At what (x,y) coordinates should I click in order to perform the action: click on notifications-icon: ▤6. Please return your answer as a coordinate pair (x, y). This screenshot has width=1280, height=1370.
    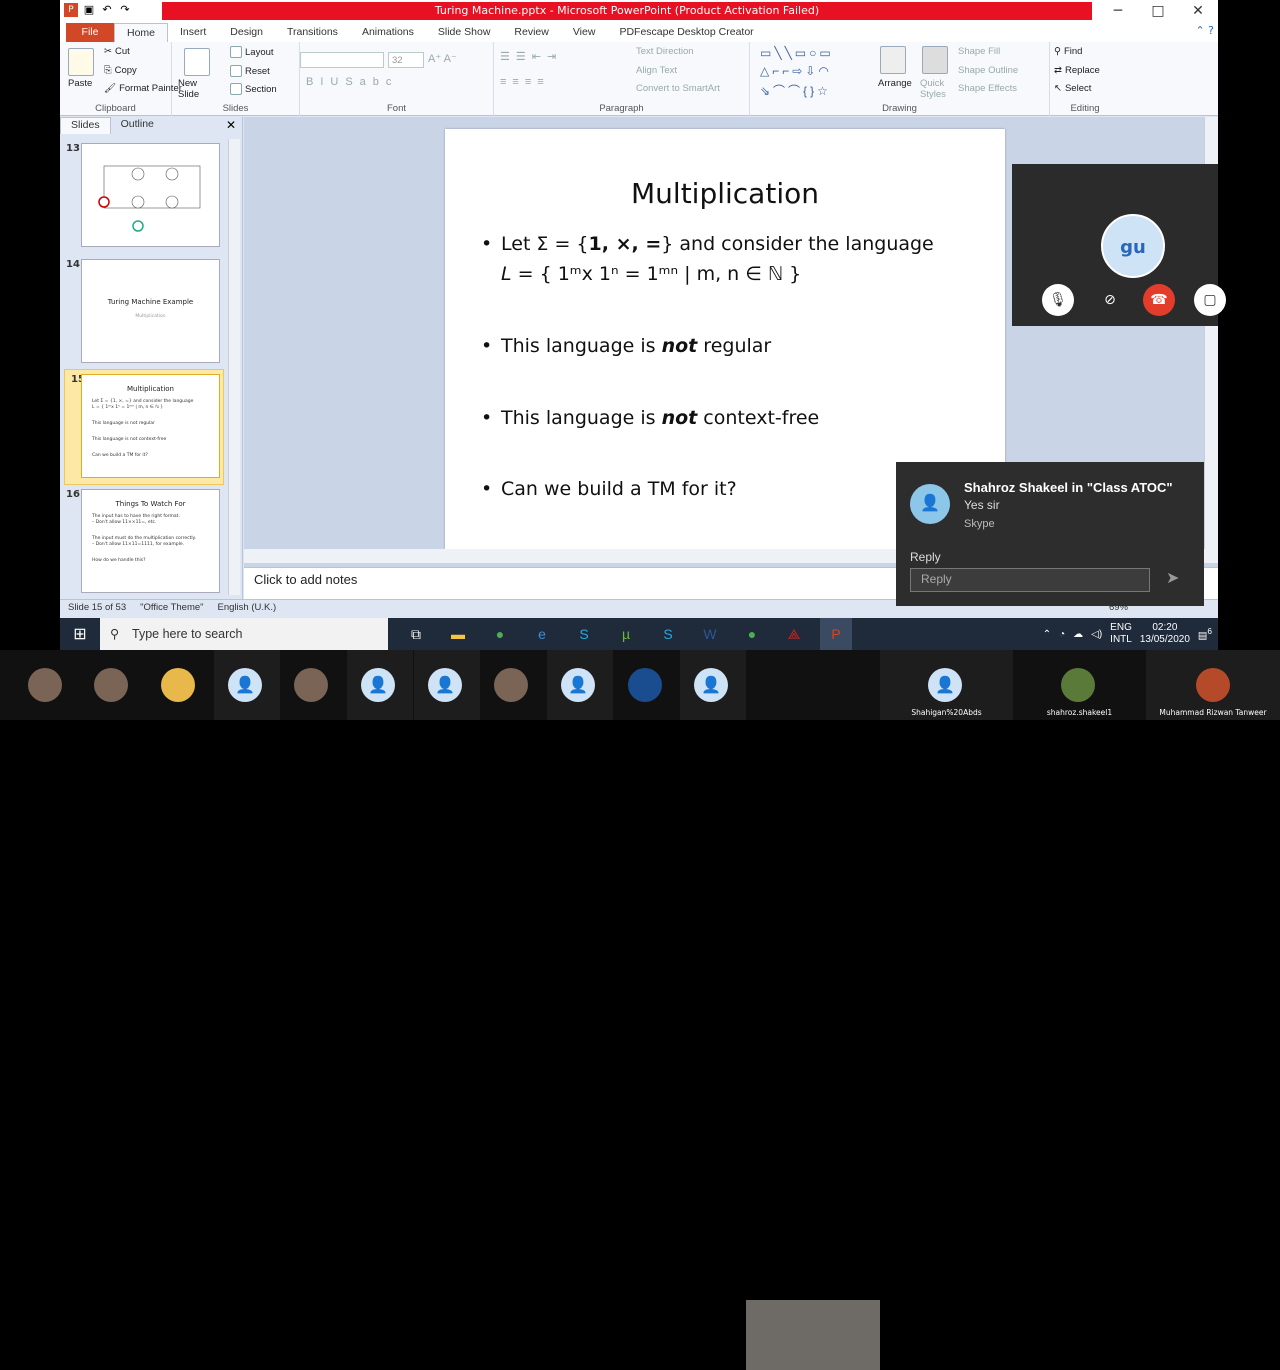
    Looking at the image, I should click on (1205, 633).